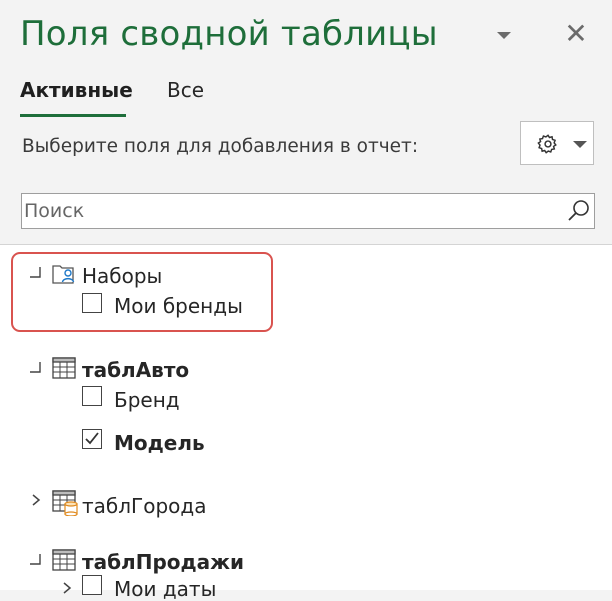  Describe the element at coordinates (576, 34) in the screenshot. I see `close-pane-button: ✕` at that location.